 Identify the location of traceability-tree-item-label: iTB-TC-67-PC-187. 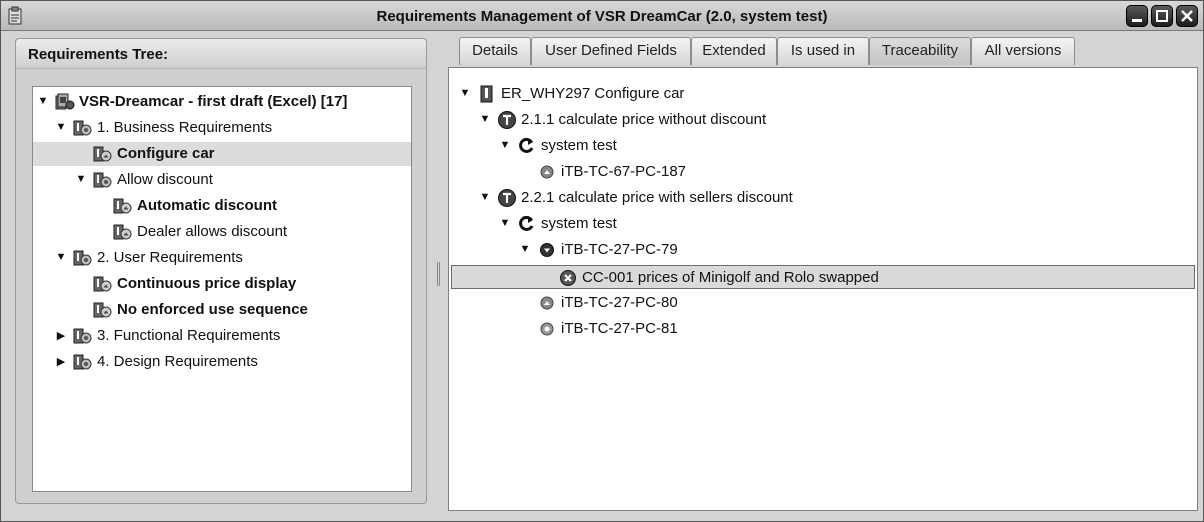
(624, 171).